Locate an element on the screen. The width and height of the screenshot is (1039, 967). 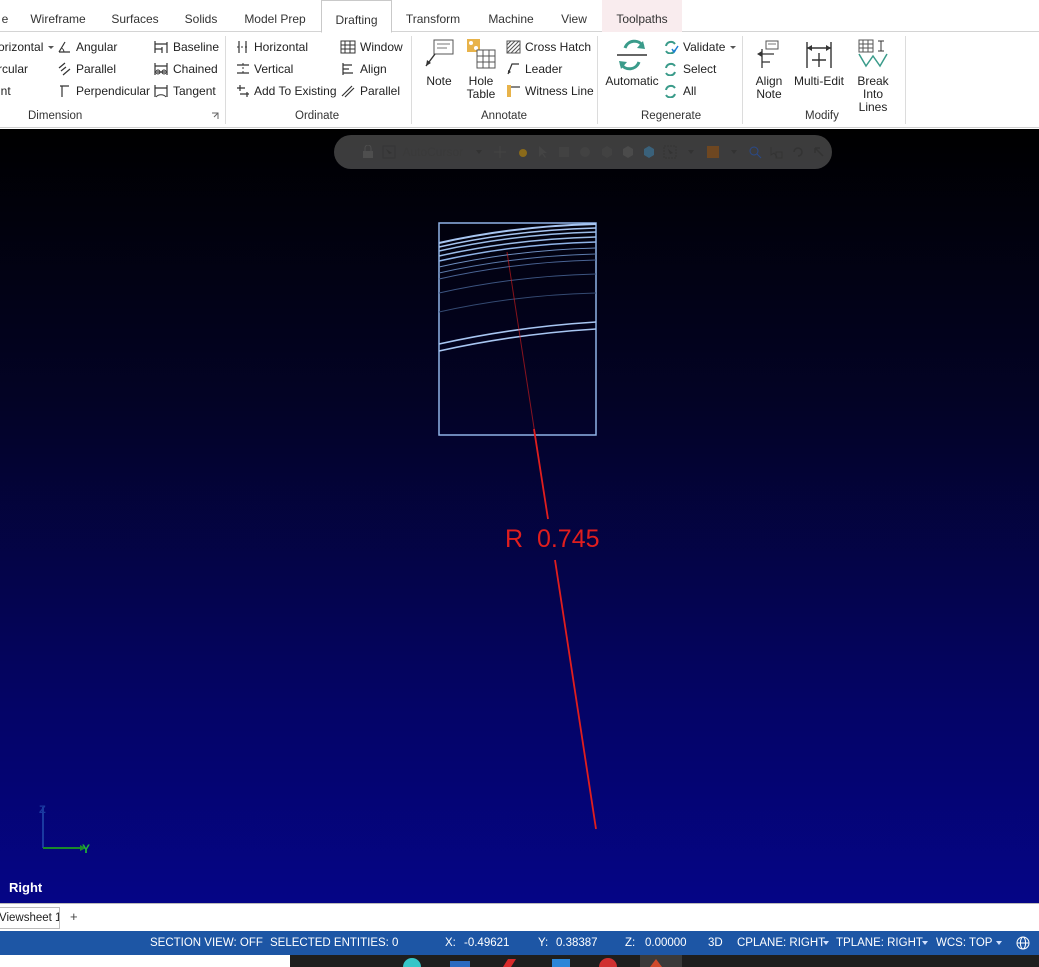
ord-parallel-button: Parallel is located at coordinates (370, 91).